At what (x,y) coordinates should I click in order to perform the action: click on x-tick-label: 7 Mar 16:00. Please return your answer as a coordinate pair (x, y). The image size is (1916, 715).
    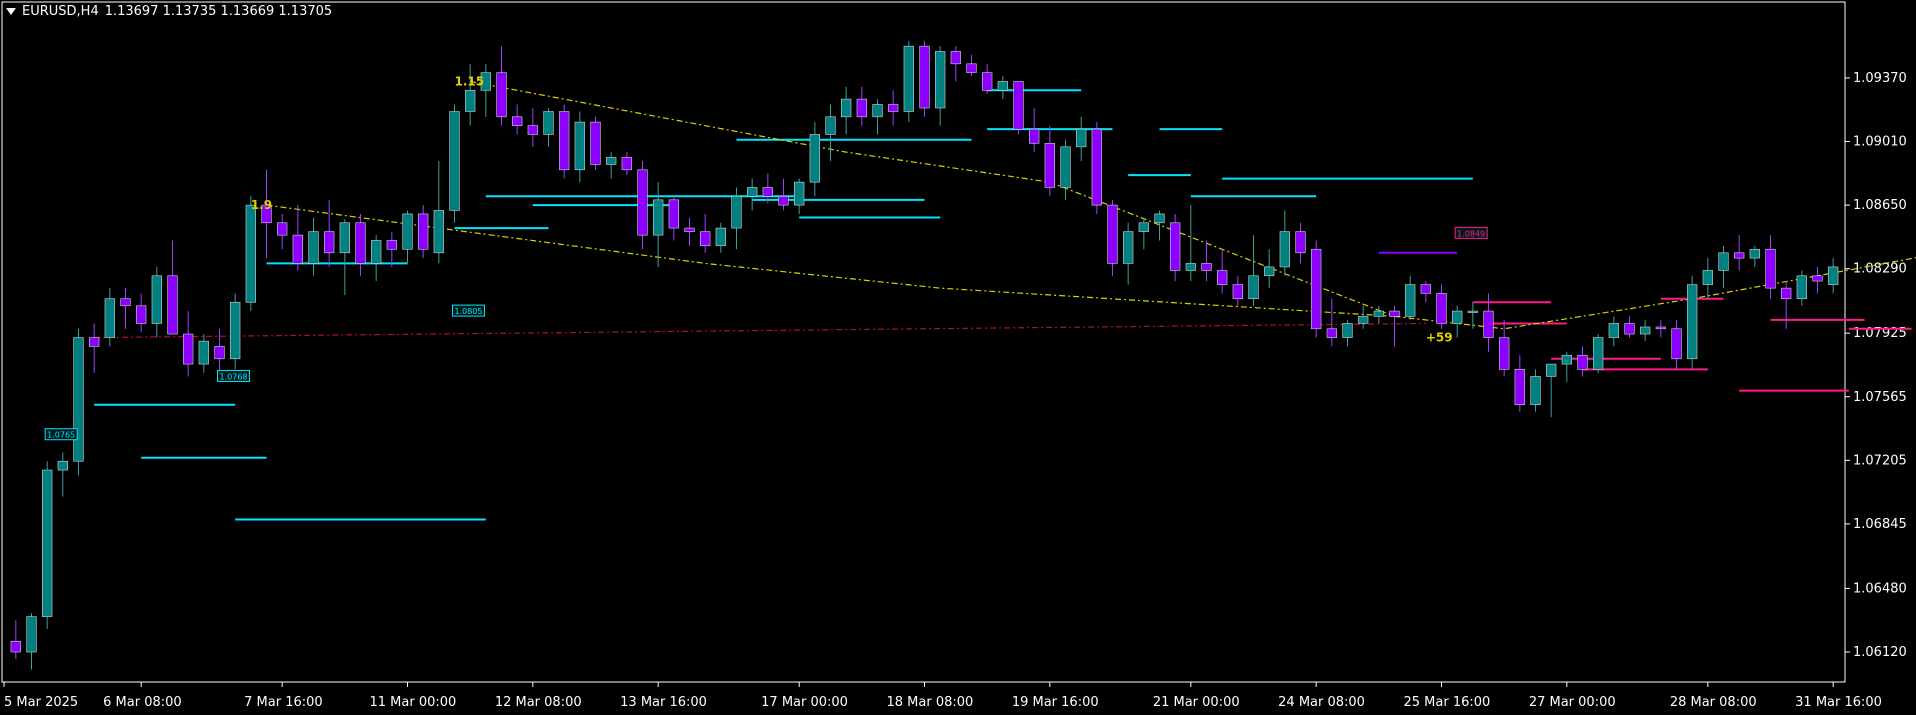
    Looking at the image, I should click on (283, 702).